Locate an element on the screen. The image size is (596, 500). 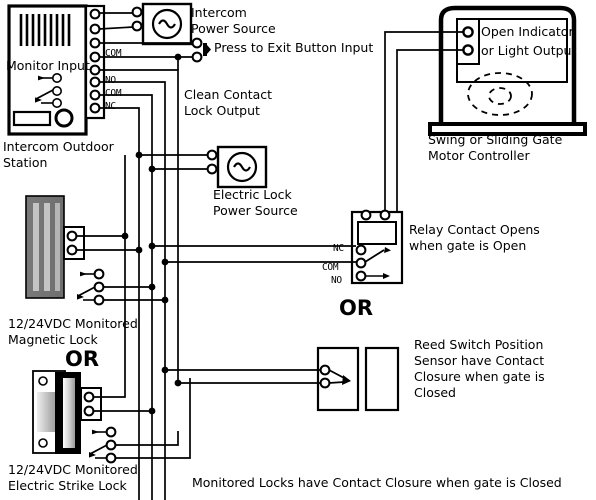
button-arrow-icon is located at coordinates (209, 49).